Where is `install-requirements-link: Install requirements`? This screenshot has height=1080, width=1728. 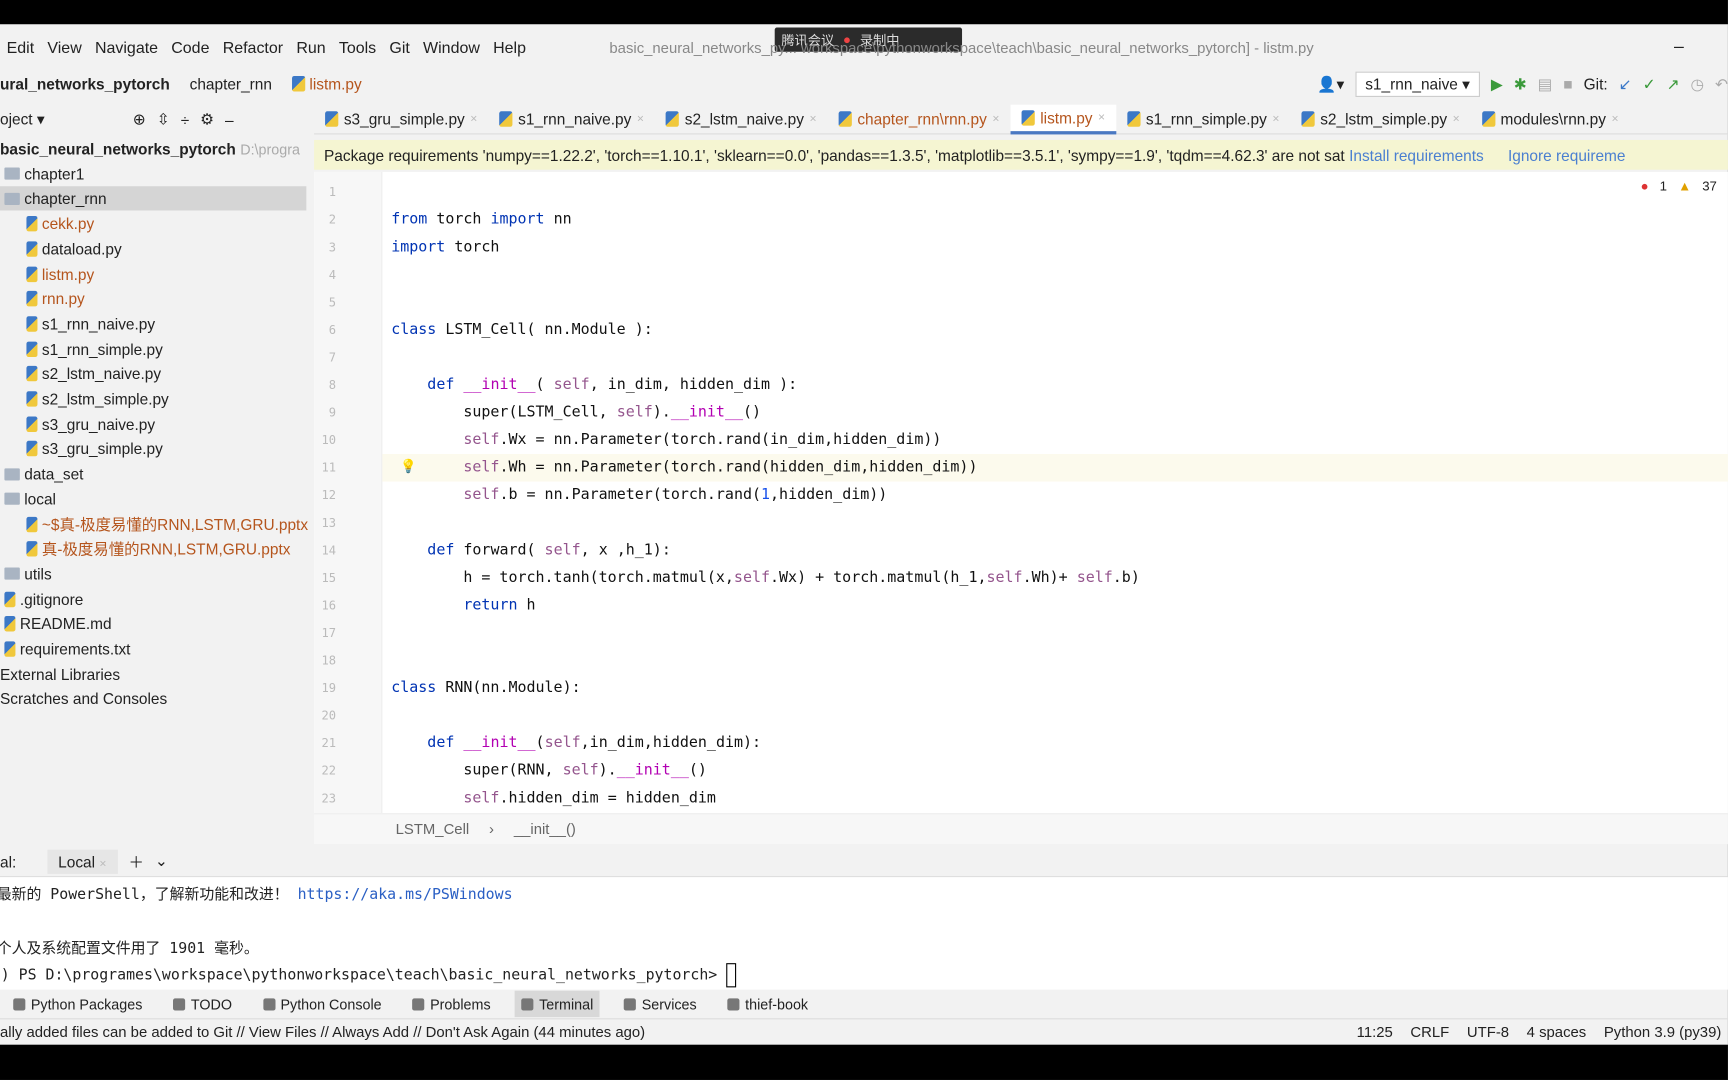 install-requirements-link: Install requirements is located at coordinates (1416, 155).